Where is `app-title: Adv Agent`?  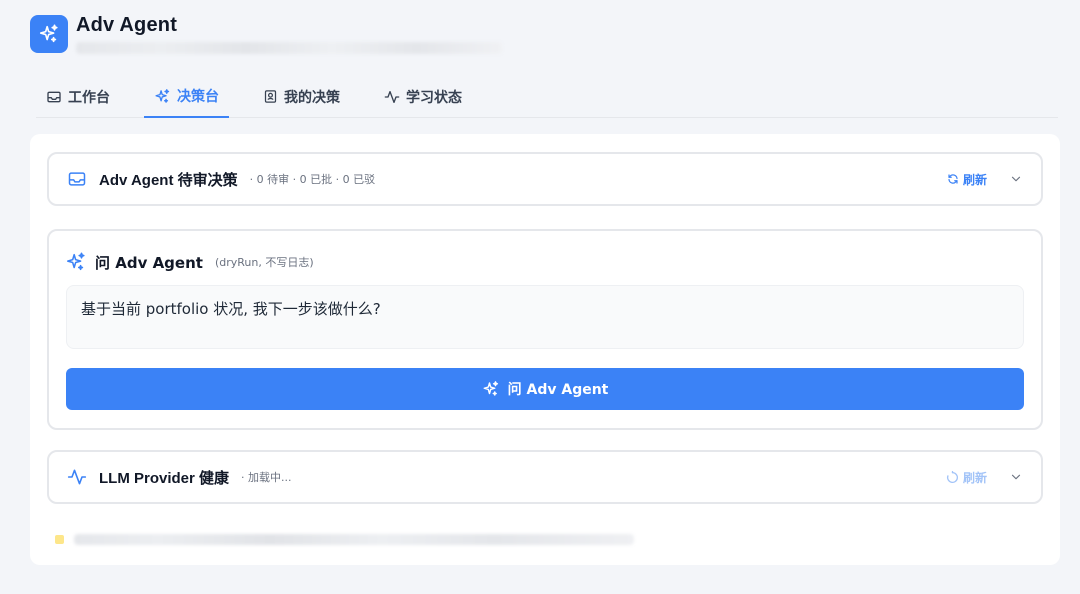 app-title: Adv Agent is located at coordinates (127, 25).